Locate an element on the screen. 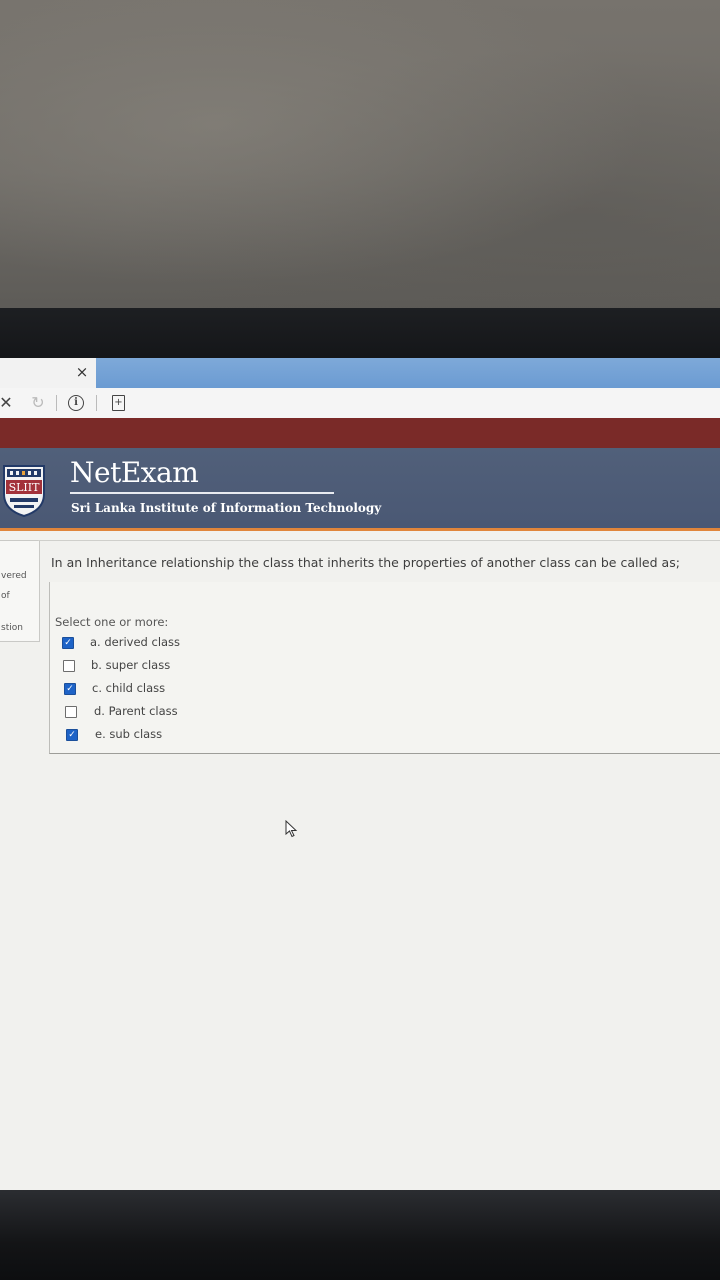  info-panel-text: stion is located at coordinates (12, 628).